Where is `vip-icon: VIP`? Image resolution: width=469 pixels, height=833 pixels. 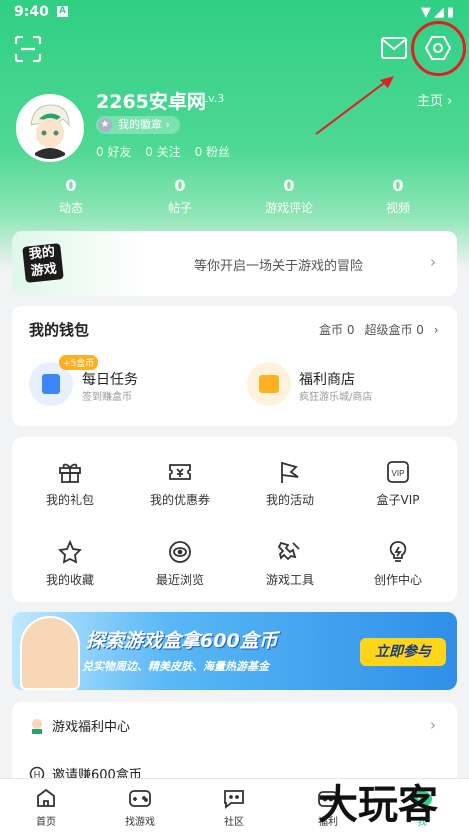 vip-icon: VIP is located at coordinates (398, 472).